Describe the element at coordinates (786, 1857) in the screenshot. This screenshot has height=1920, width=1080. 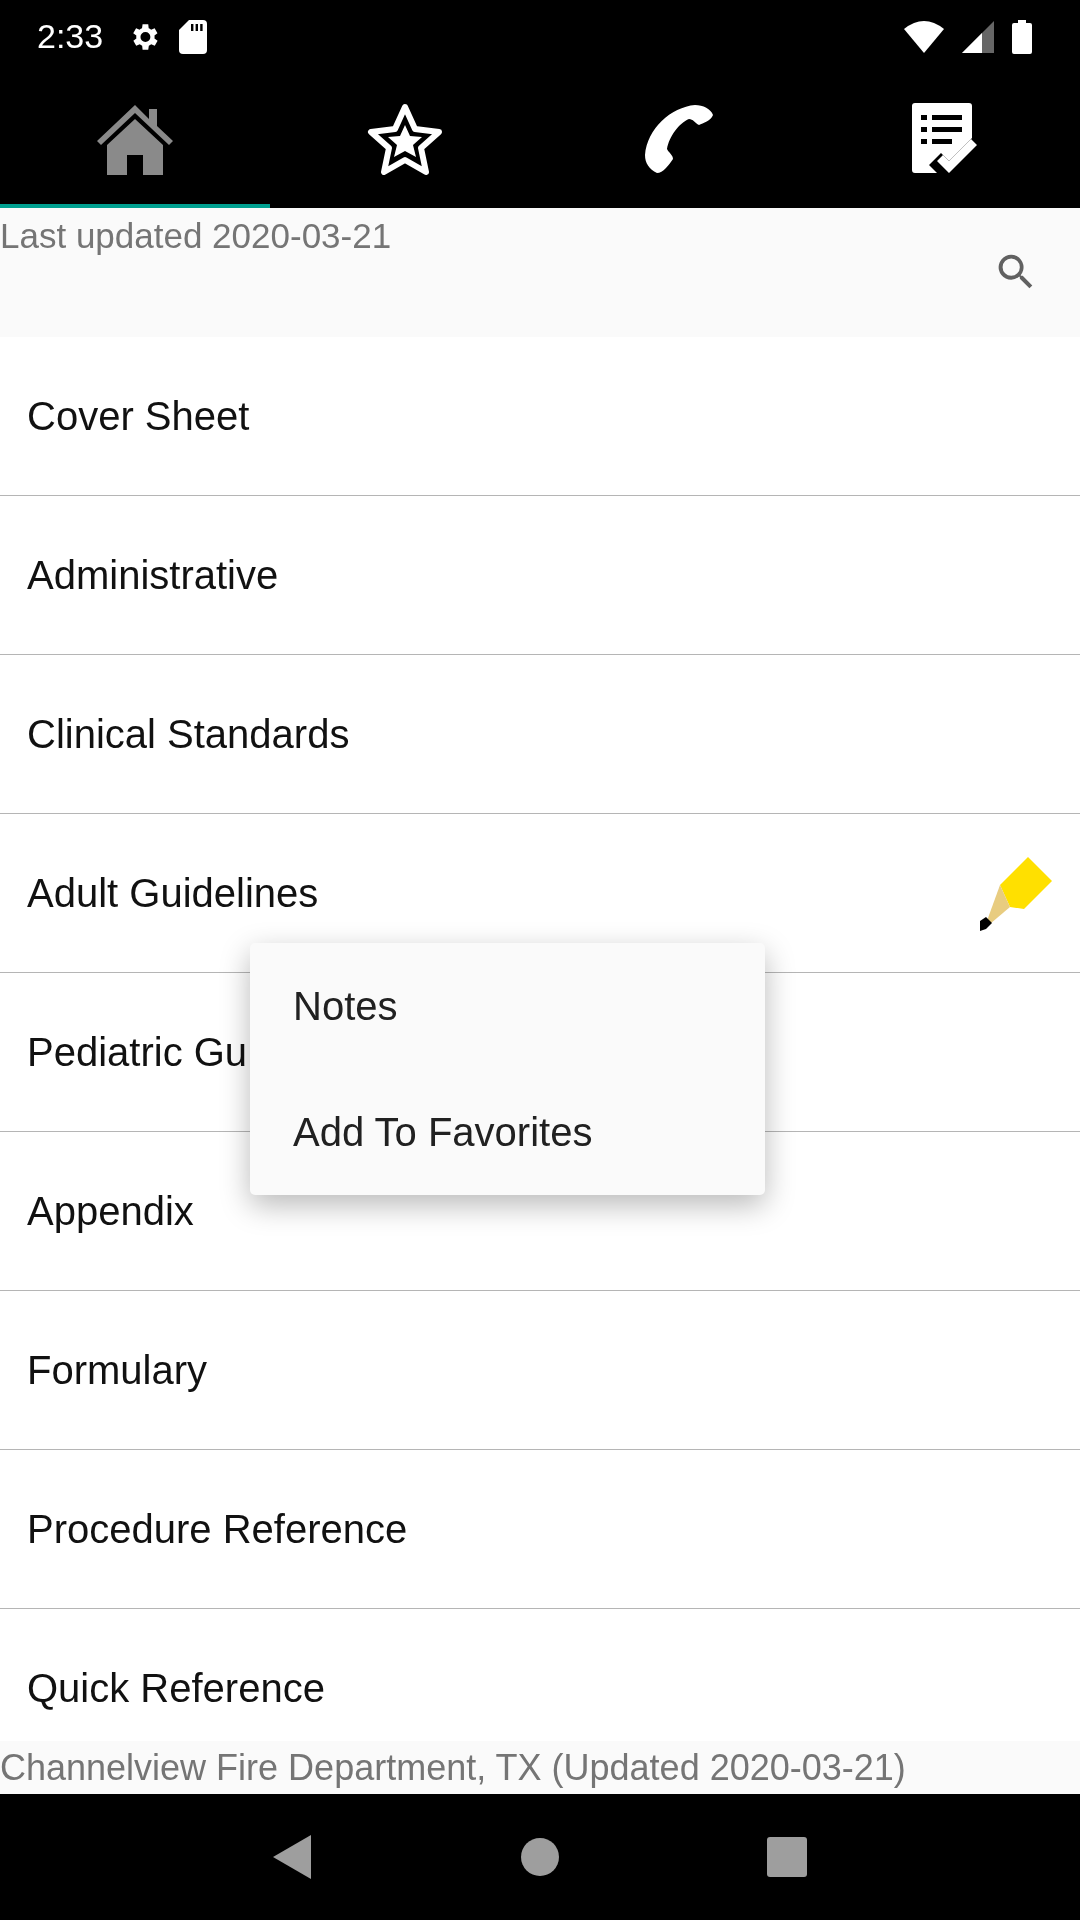
I see `recents-button` at that location.